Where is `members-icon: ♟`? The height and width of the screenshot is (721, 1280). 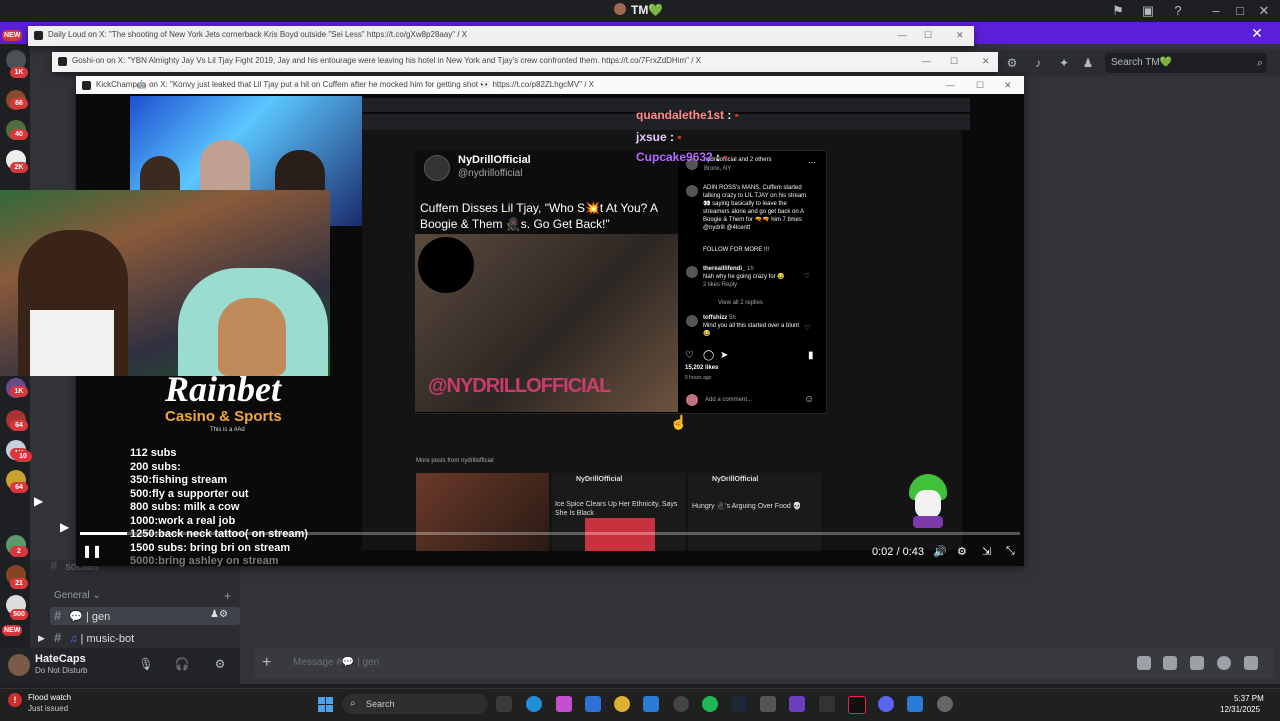 members-icon: ♟ is located at coordinates (1088, 63).